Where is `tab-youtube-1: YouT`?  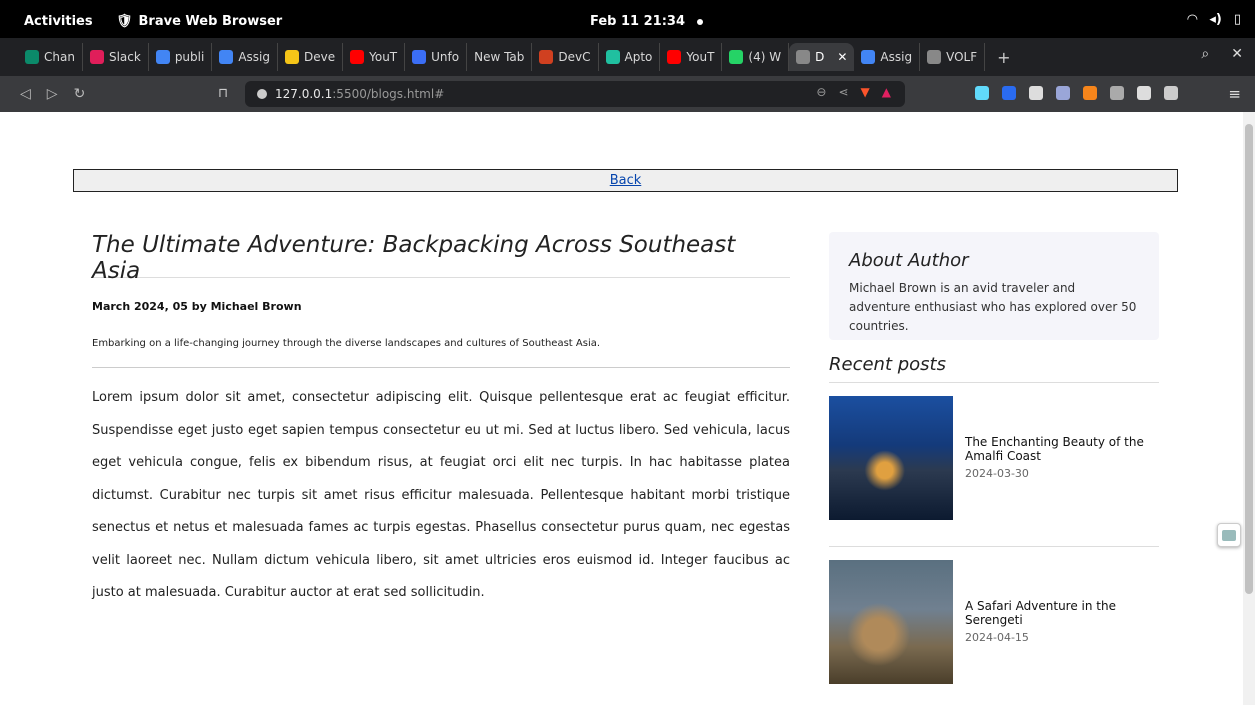
tab-youtube-1: YouT is located at coordinates (374, 57).